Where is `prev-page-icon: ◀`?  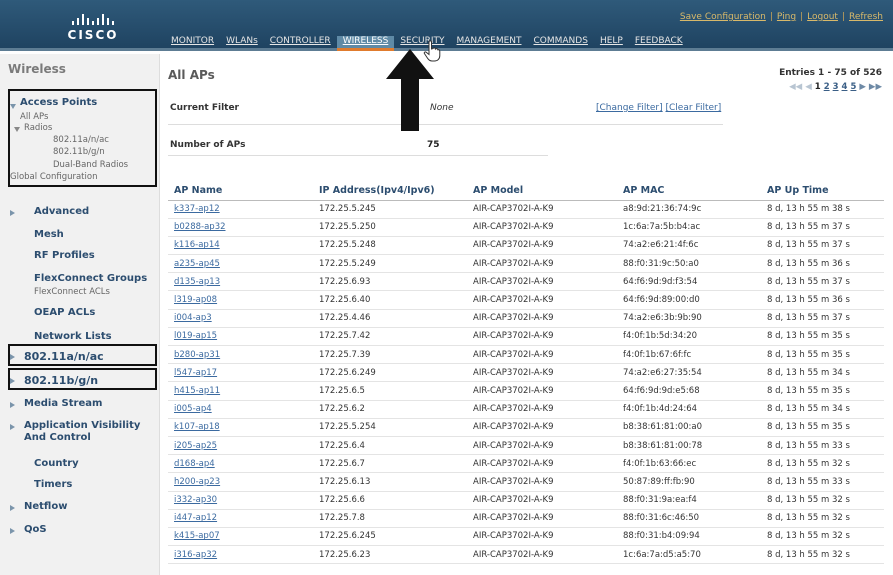
prev-page-icon: ◀ is located at coordinates (808, 87).